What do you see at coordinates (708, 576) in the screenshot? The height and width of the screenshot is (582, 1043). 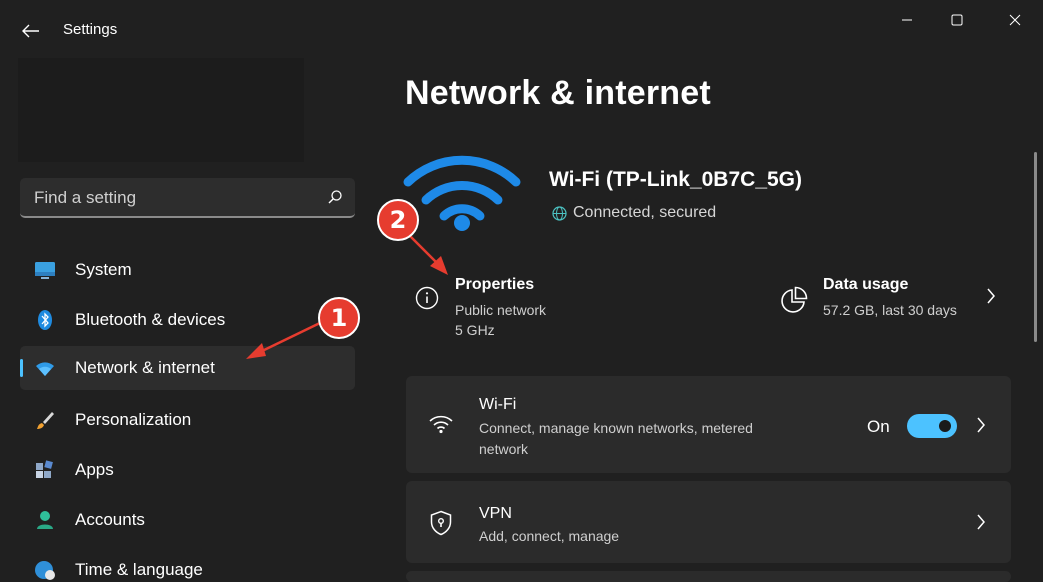 I see `next-settings-card` at bounding box center [708, 576].